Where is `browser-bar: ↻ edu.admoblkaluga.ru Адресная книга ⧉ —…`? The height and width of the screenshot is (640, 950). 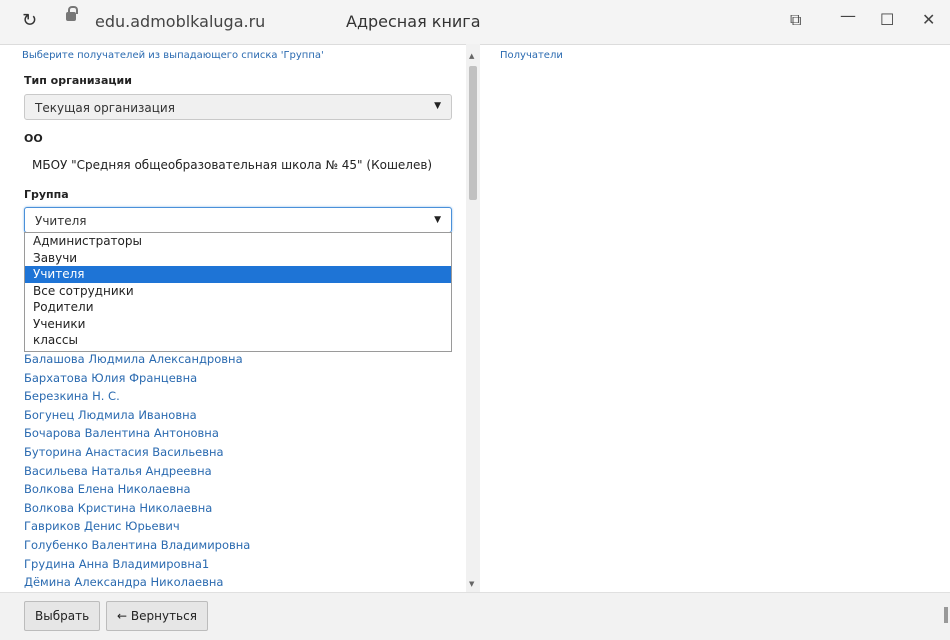 browser-bar: ↻ edu.admoblkaluga.ru Адресная книга ⧉ —… is located at coordinates (475, 22).